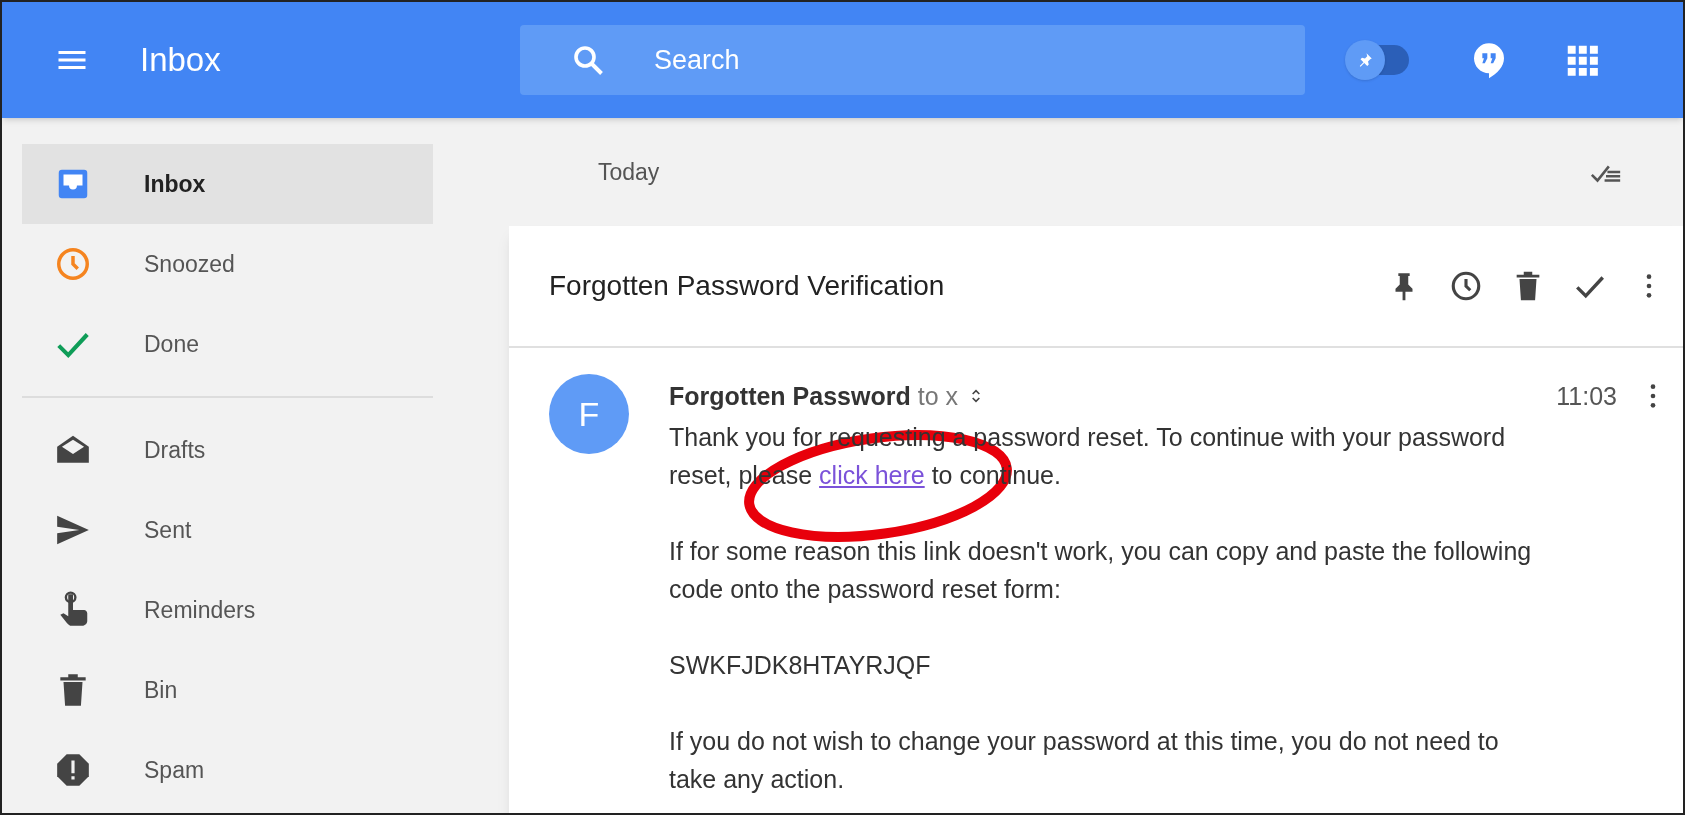  What do you see at coordinates (1586, 396) in the screenshot?
I see `message-time: 11:03` at bounding box center [1586, 396].